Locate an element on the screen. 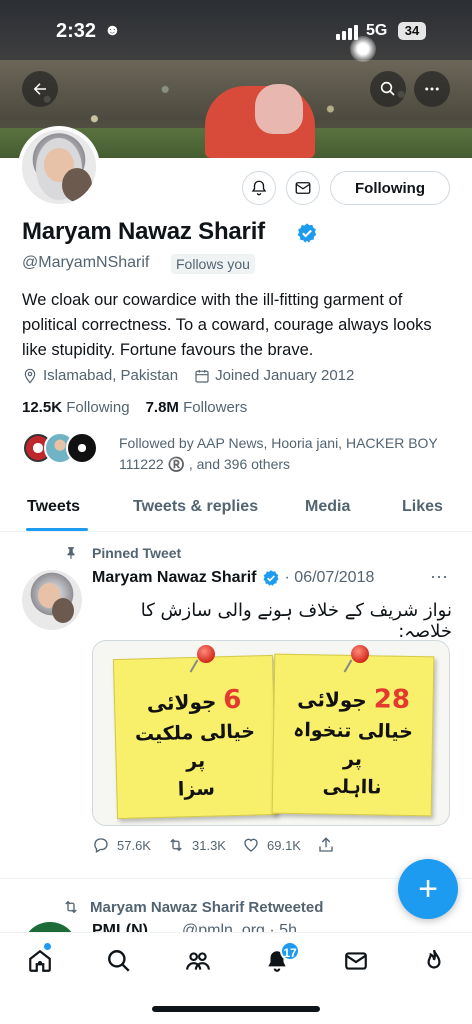 The image size is (472, 1024). followers-link: 7.8M Followers is located at coordinates (197, 407).